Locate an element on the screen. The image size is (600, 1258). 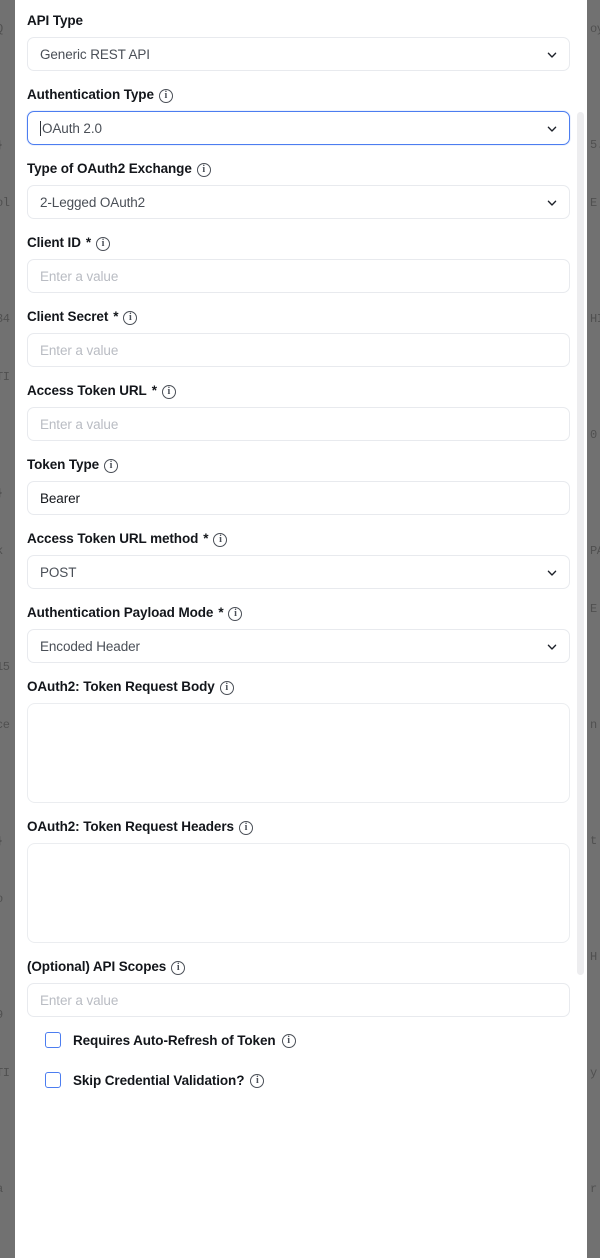
field-group-oauth2-token-request-headers: OAuth2: Token Request Headers is located at coordinates (298, 880).